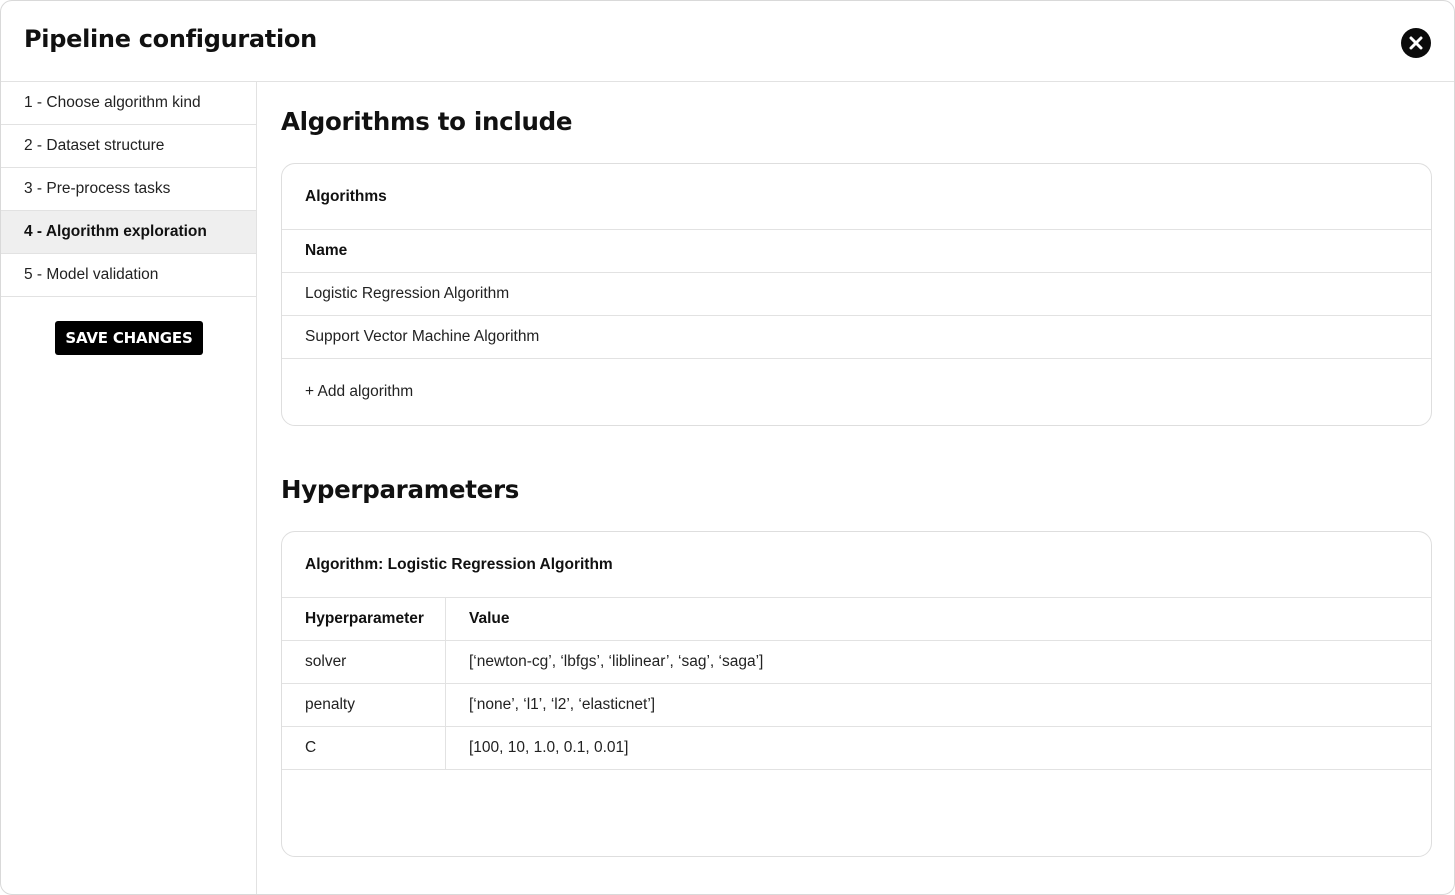 The height and width of the screenshot is (895, 1455). What do you see at coordinates (112, 102) in the screenshot?
I see `sidebar-item-label: 1 - Choose algorithm kind` at bounding box center [112, 102].